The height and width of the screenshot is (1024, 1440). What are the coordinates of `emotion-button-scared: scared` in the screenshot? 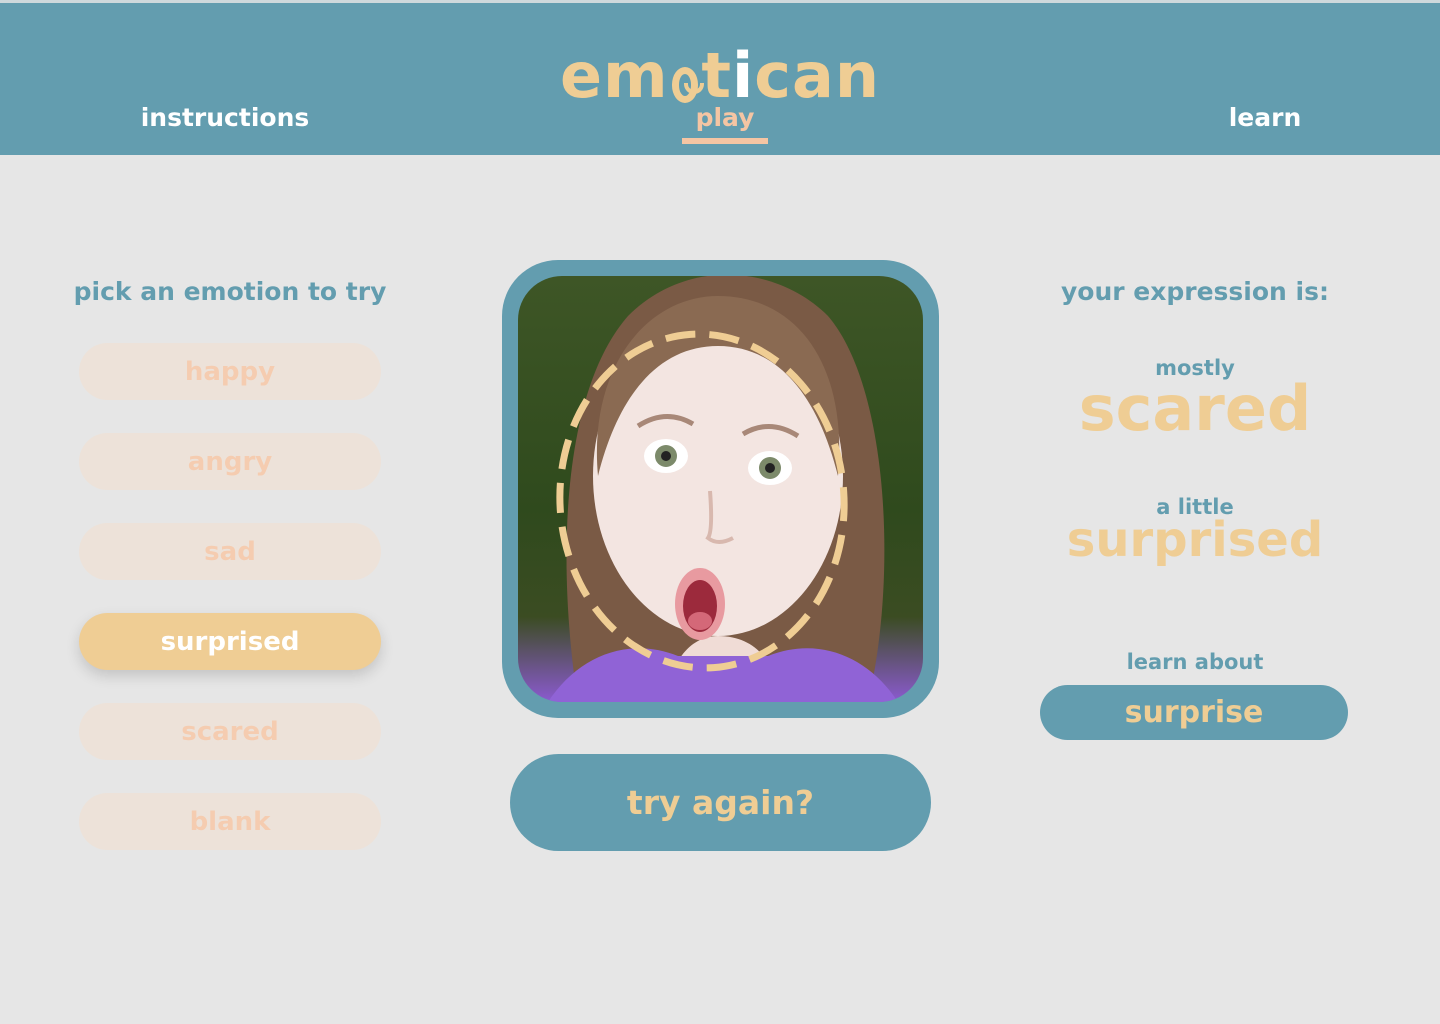 It's located at (230, 731).